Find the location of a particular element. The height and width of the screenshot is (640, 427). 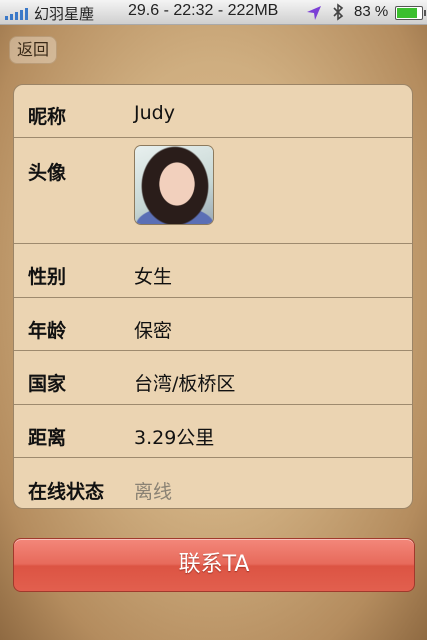

online-status-value: 离线 is located at coordinates (153, 492).